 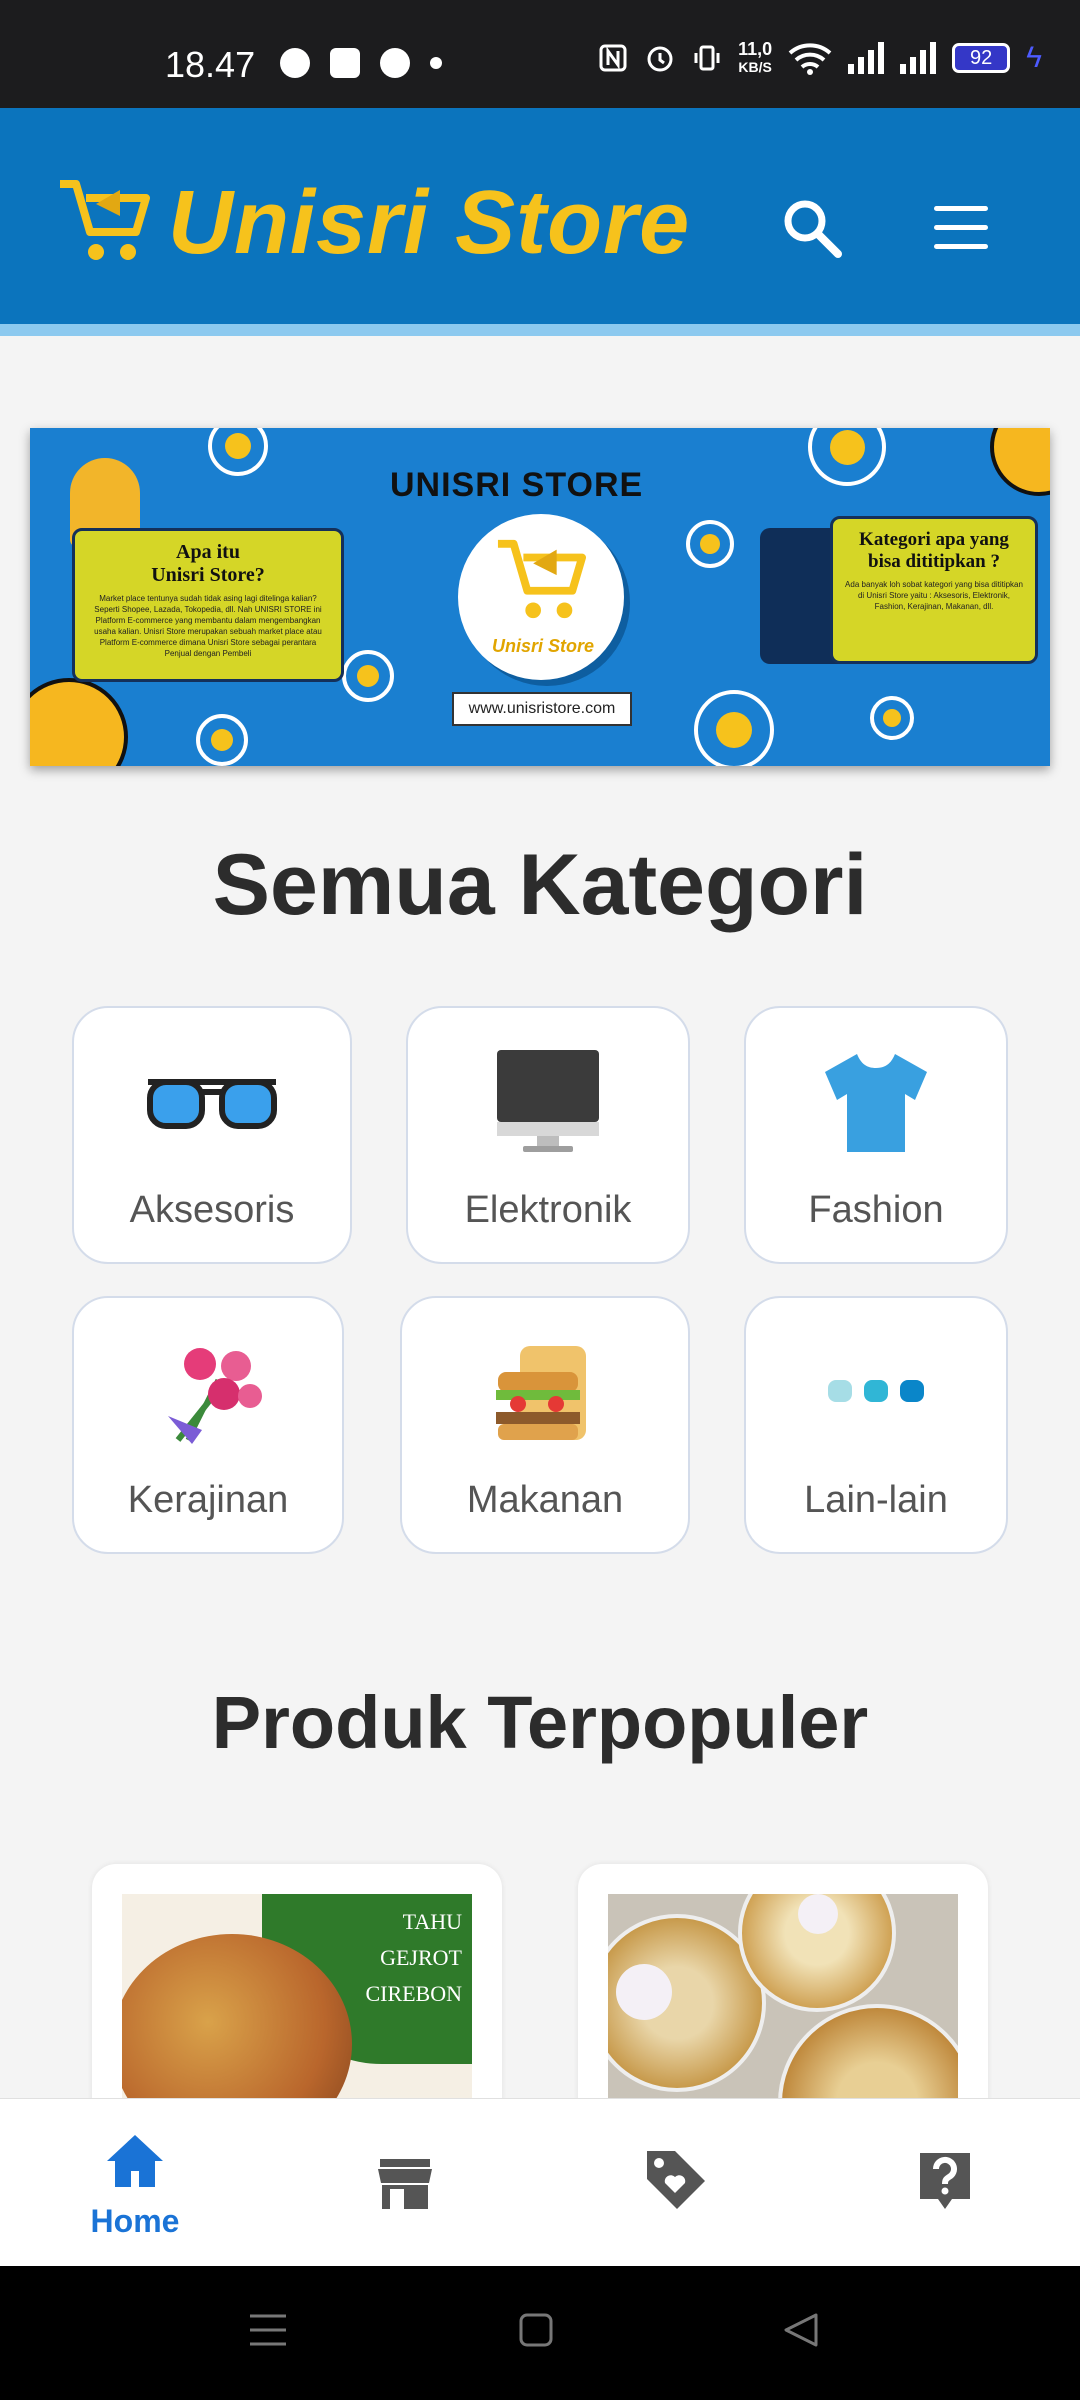 What do you see at coordinates (876, 1391) in the screenshot?
I see `three-dots-icon` at bounding box center [876, 1391].